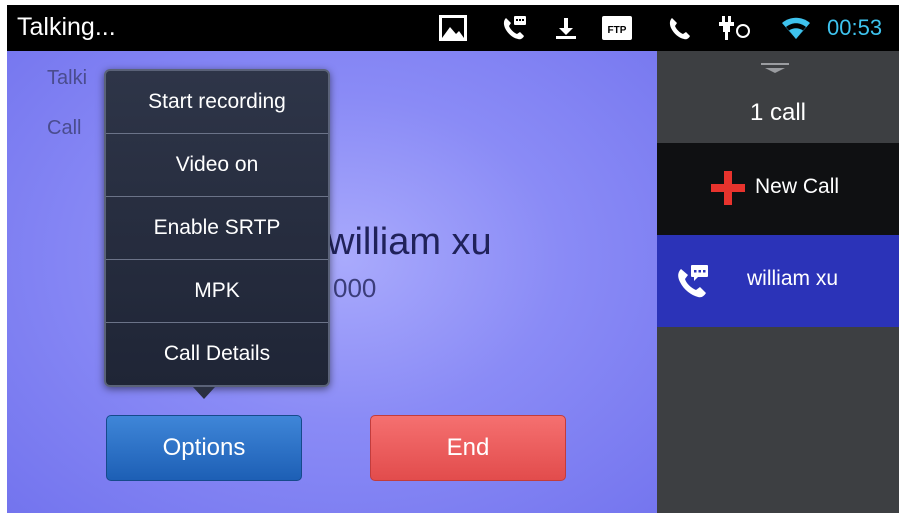  Describe the element at coordinates (775, 68) in the screenshot. I see `drawer-handle-icon` at that location.